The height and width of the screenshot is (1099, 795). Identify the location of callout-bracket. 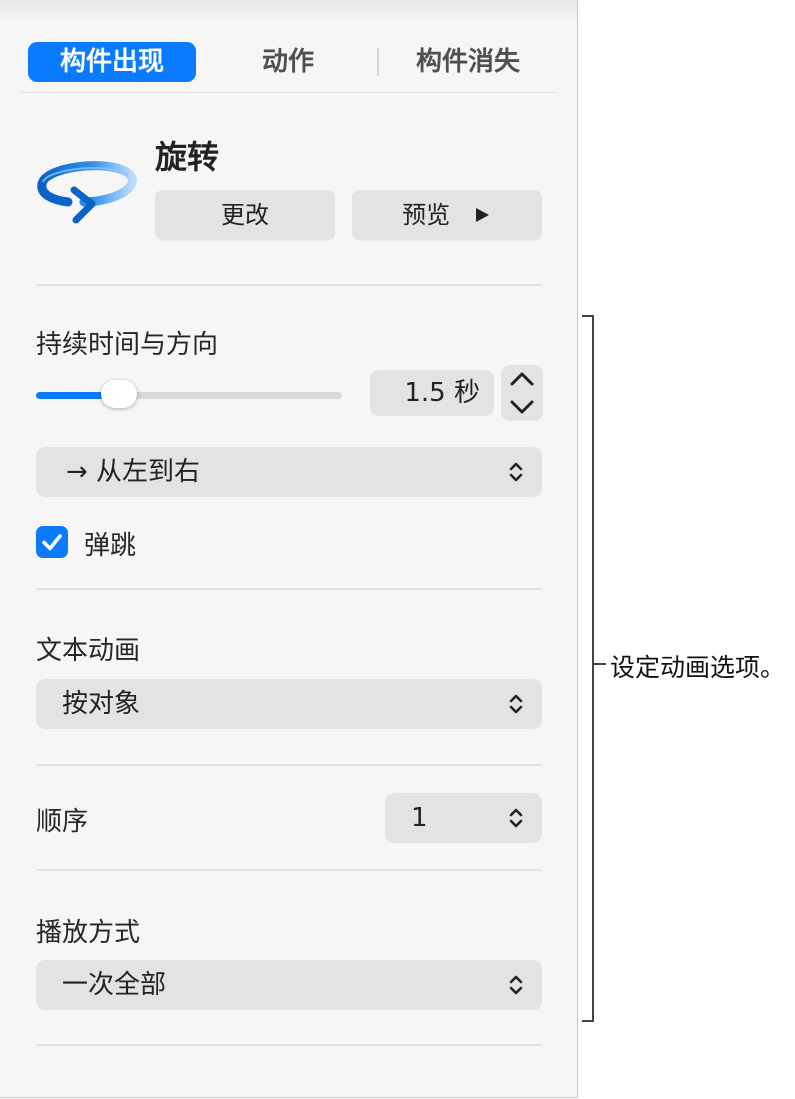
(588, 668).